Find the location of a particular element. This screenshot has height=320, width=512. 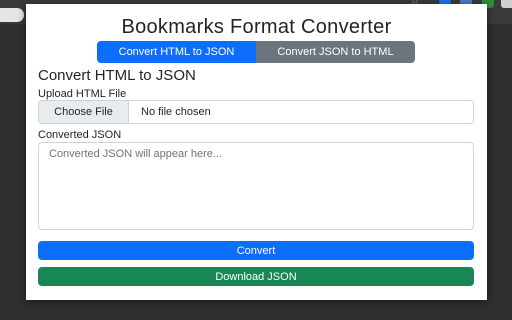

converted-json-label: Converted JSON is located at coordinates (80, 135).